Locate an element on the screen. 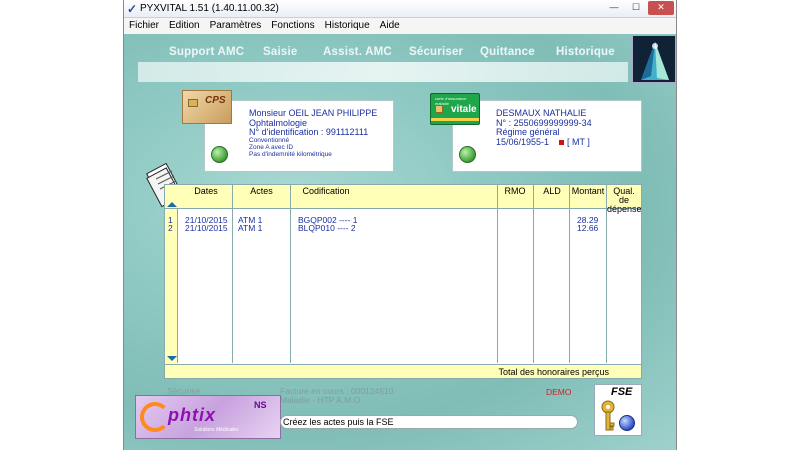 The image size is (800, 450). row-montant: 12.66 is located at coordinates (588, 228).